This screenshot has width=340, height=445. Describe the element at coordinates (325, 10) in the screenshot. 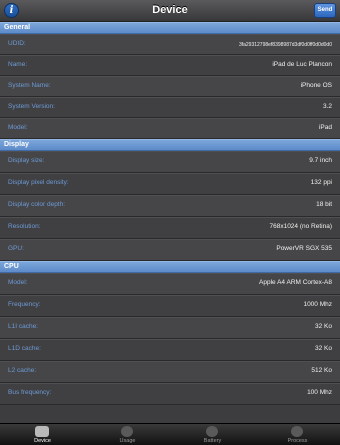

I see `send-button: Send` at that location.